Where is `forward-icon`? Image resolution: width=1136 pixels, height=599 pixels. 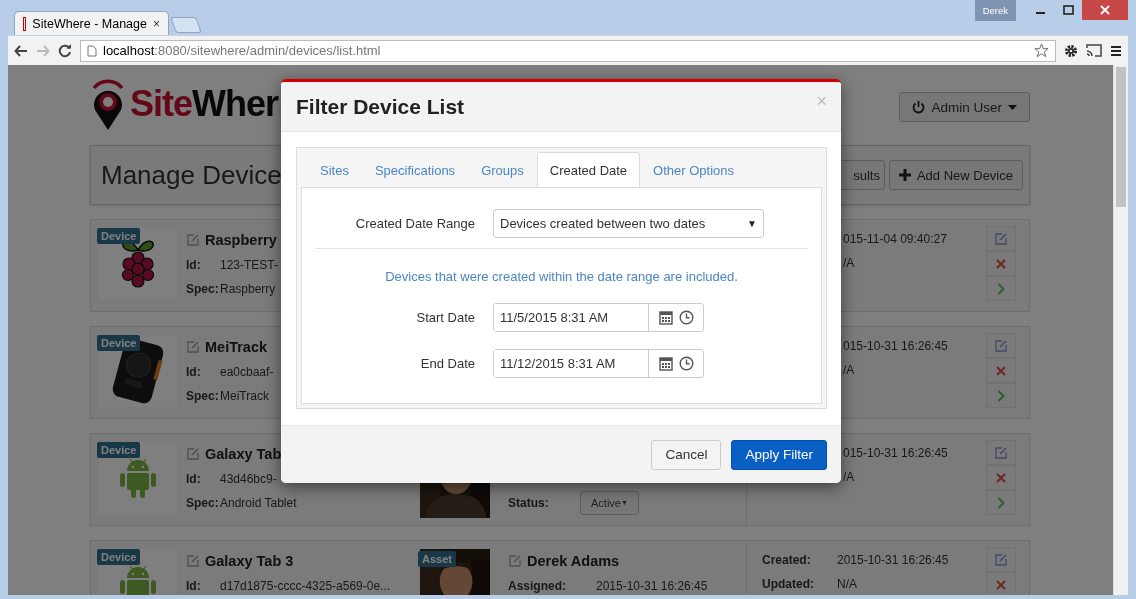 forward-icon is located at coordinates (43, 50).